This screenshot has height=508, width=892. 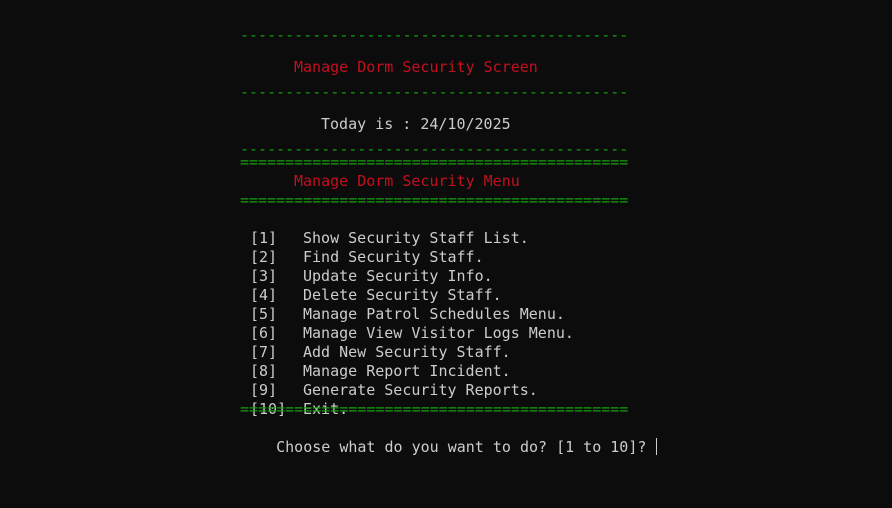 What do you see at coordinates (384, 228) in the screenshot?
I see `menu-item-1: [1] Show Security Staff List.` at bounding box center [384, 228].